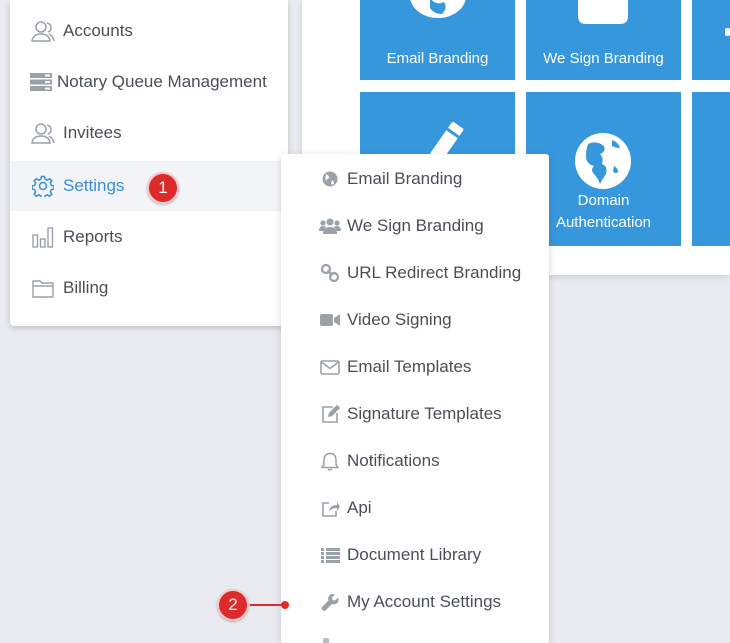 The image size is (730, 643). Describe the element at coordinates (711, 40) in the screenshot. I see `tile-partial-top` at that location.